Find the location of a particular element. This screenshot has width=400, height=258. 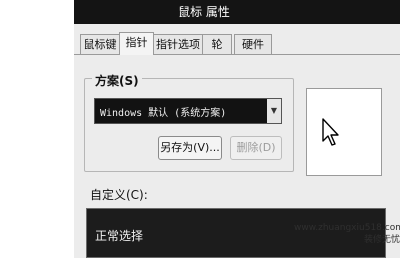

watermark-text: 装修无忧 is located at coordinates (381, 240).